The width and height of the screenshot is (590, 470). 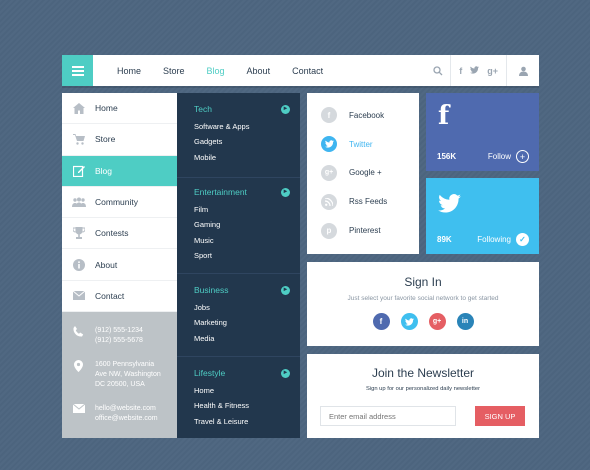 What do you see at coordinates (247, 405) in the screenshot?
I see `category-link: Health & Fitness` at bounding box center [247, 405].